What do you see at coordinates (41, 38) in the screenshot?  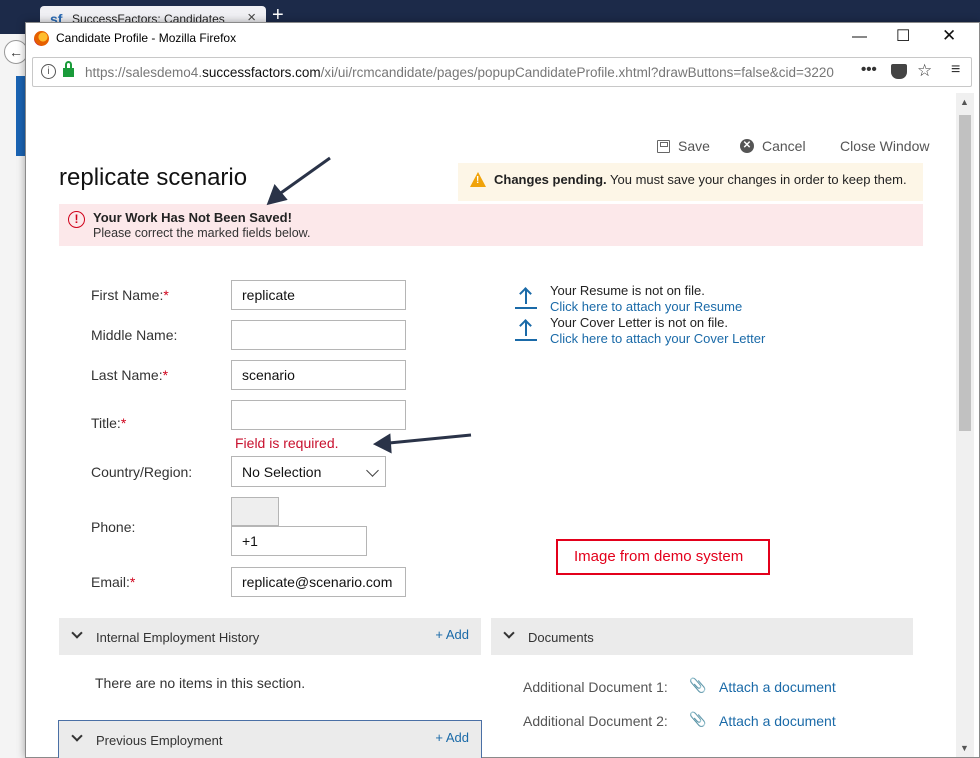 I see `firefox-icon` at bounding box center [41, 38].